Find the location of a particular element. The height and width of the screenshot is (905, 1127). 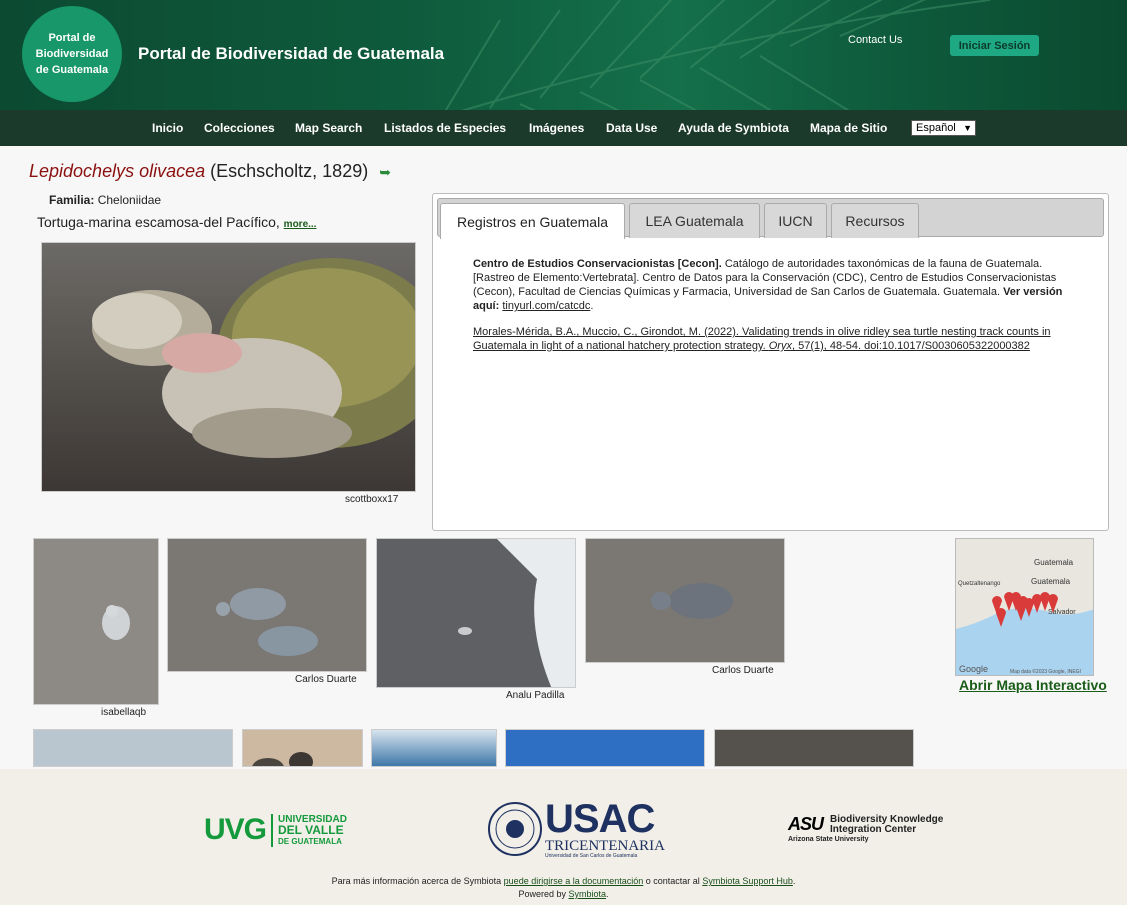

tab-lea: LEA Guatemala is located at coordinates (694, 220).